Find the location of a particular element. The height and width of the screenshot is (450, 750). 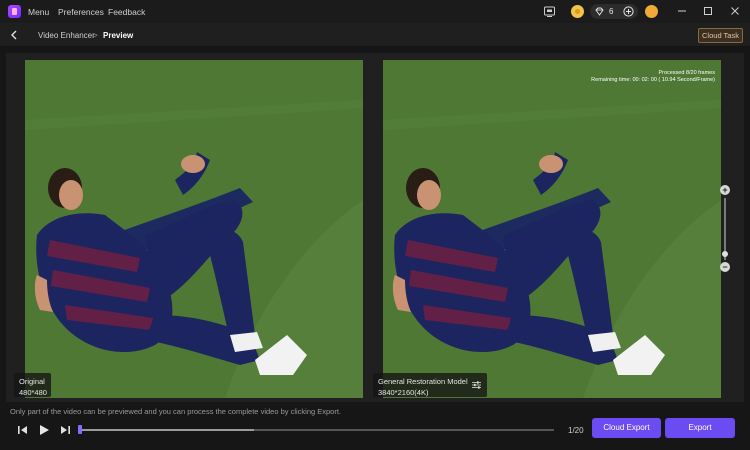

zoom-slider-thumb is located at coordinates (725, 253).